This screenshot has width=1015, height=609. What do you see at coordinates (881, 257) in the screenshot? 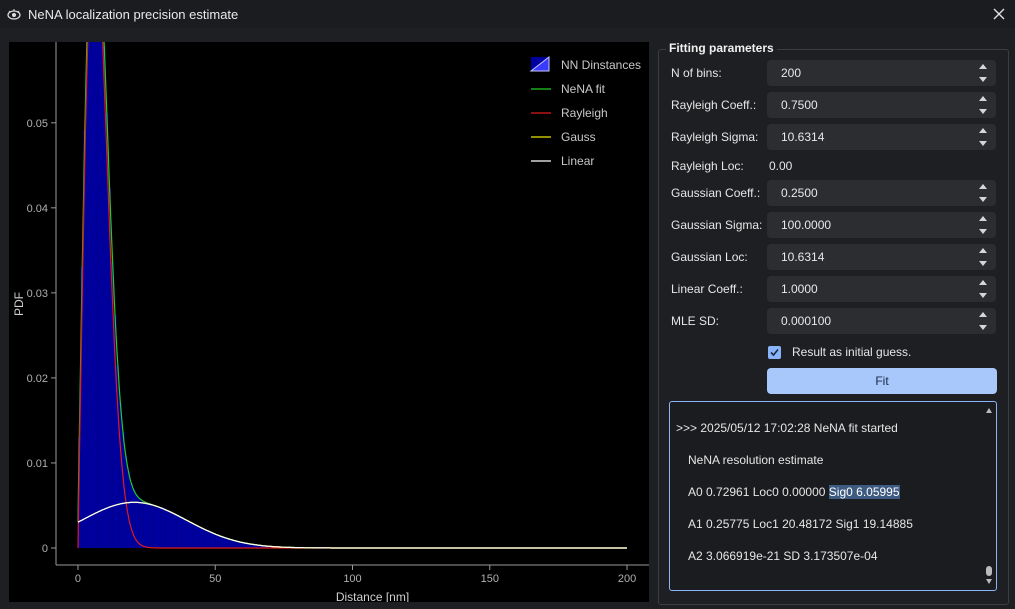
I see `gaussian-loc-spinbox: 10.6314` at bounding box center [881, 257].